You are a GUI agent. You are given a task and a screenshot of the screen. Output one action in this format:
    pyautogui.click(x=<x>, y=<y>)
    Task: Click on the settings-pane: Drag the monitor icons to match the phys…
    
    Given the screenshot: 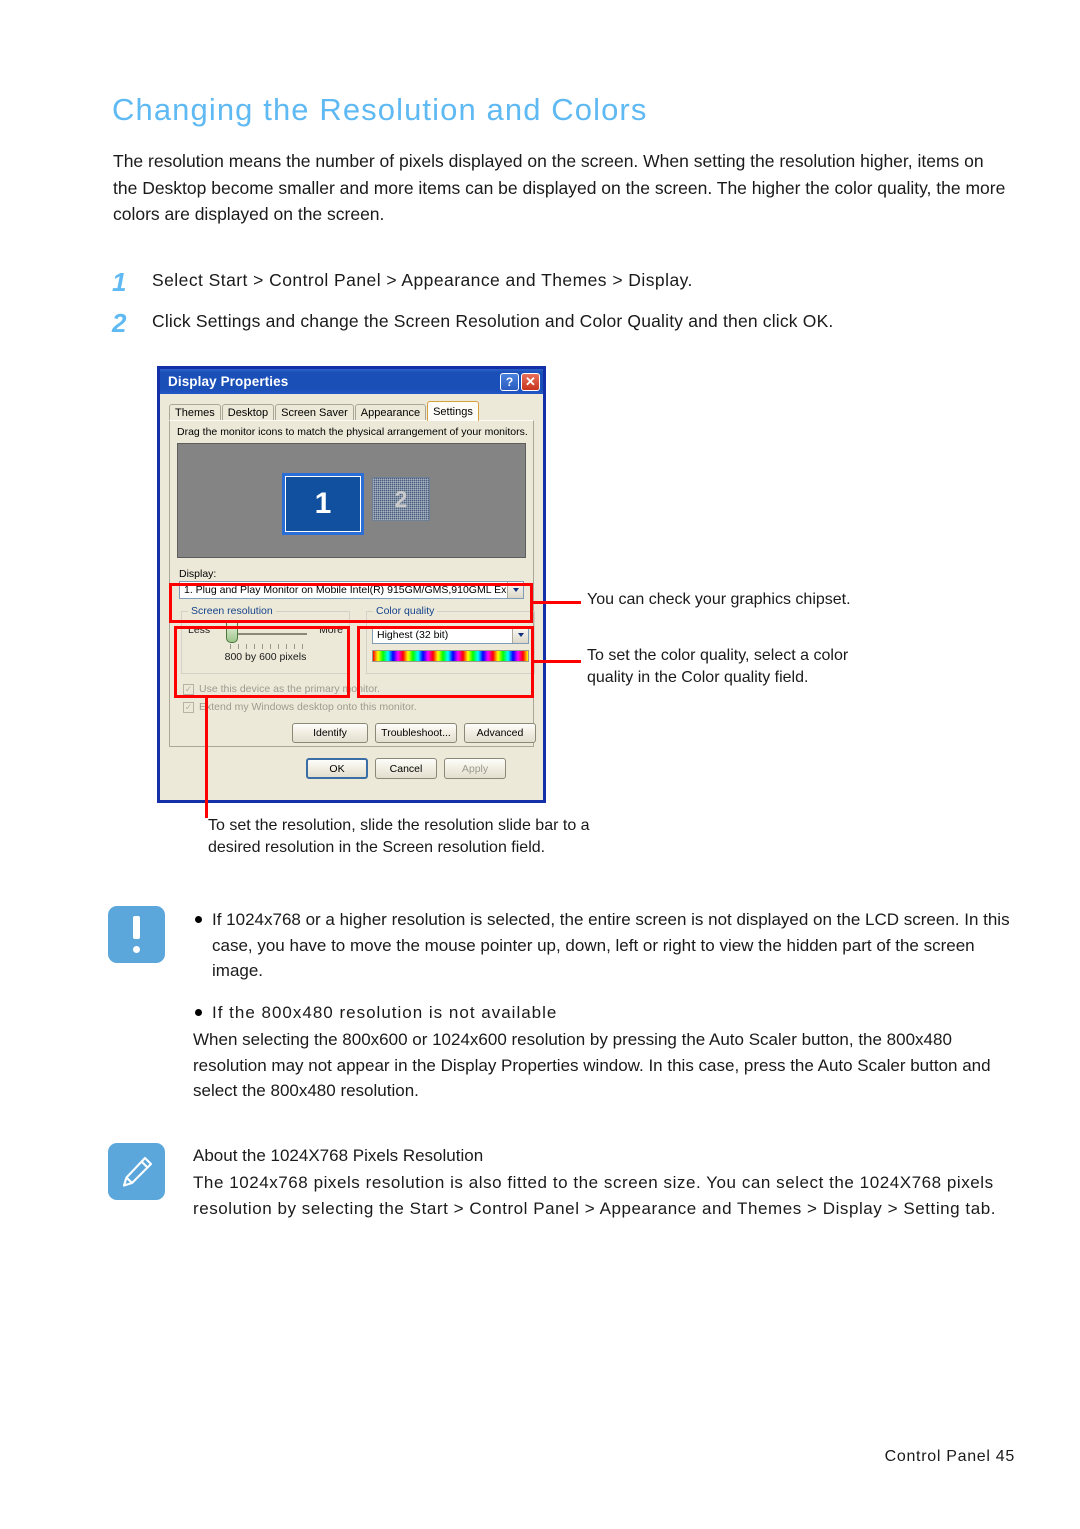 What is the action you would take?
    pyautogui.click(x=352, y=583)
    